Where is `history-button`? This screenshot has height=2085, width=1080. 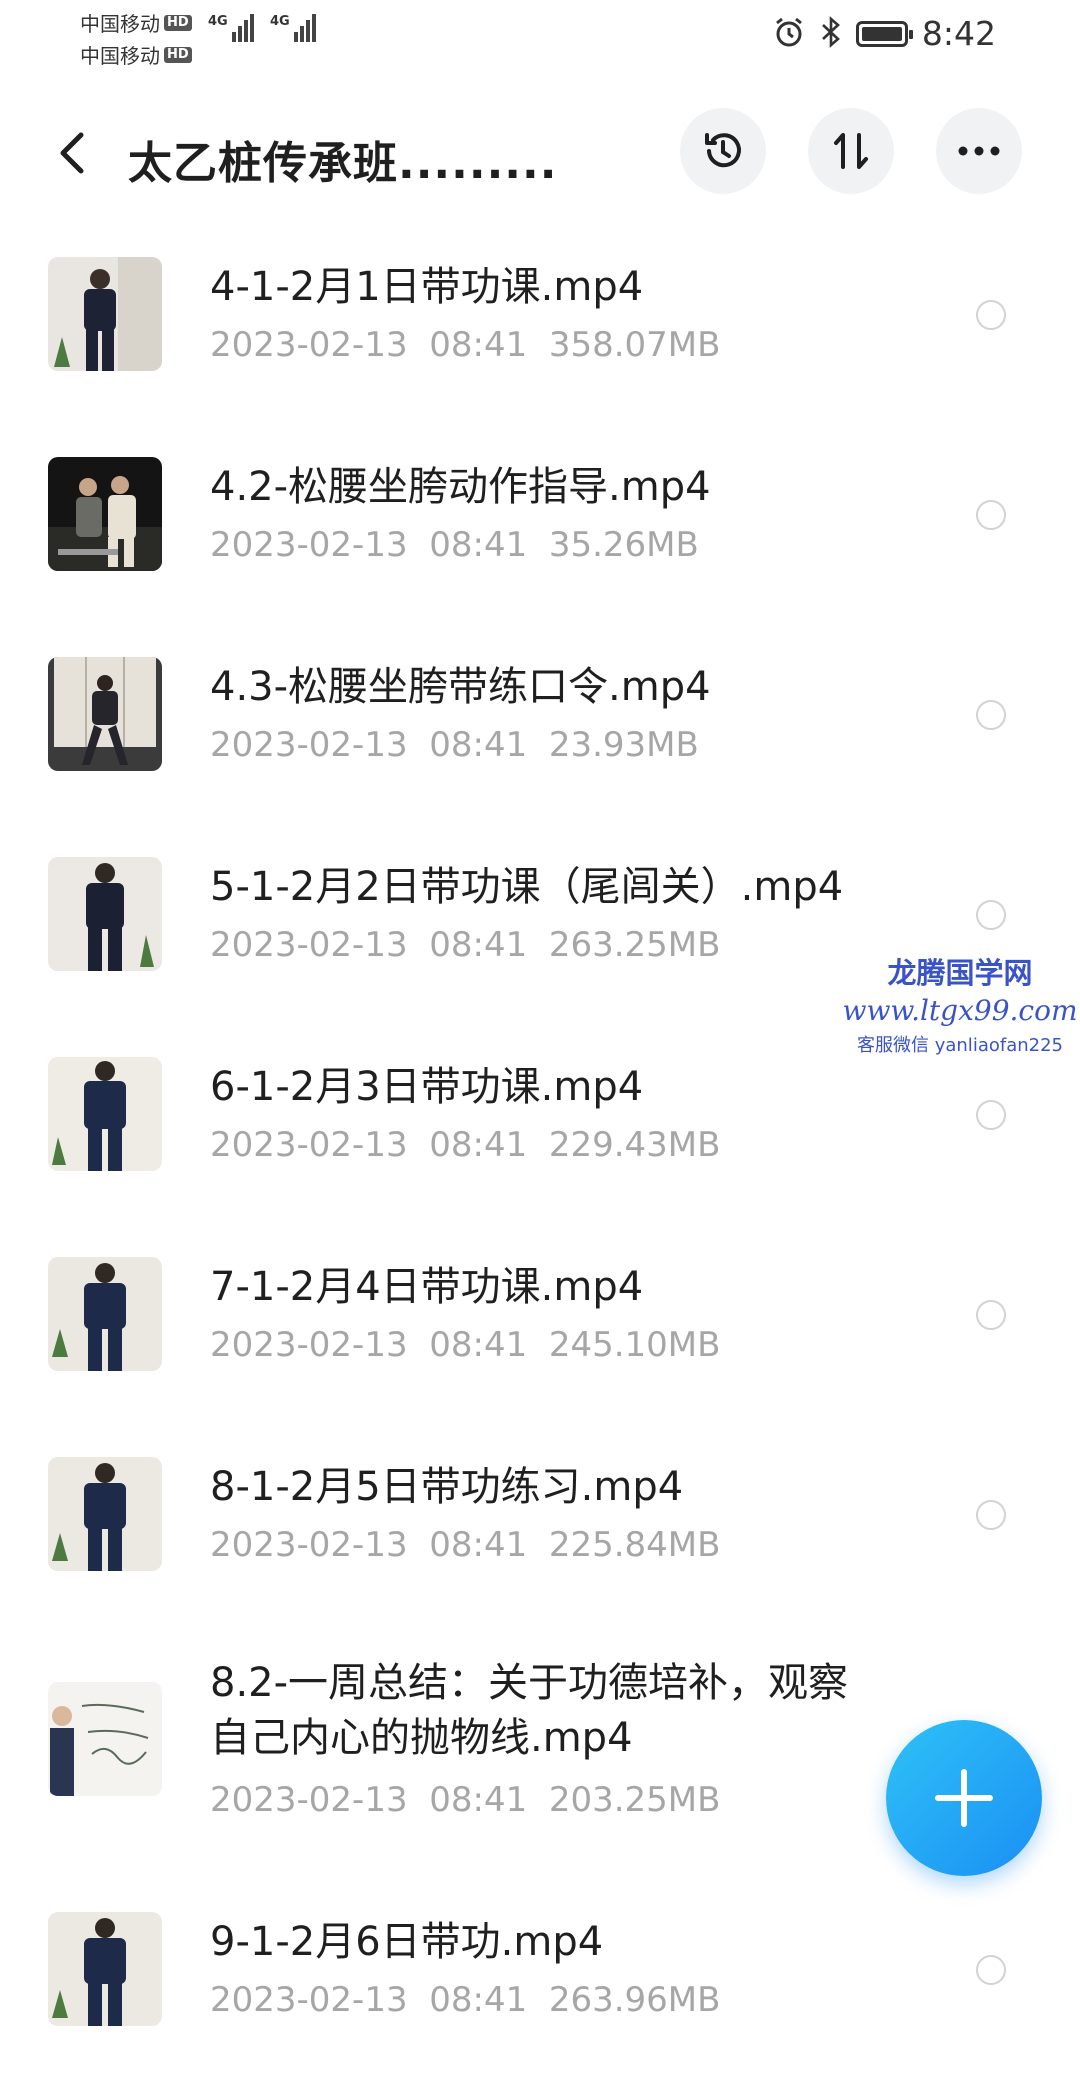
history-button is located at coordinates (723, 151).